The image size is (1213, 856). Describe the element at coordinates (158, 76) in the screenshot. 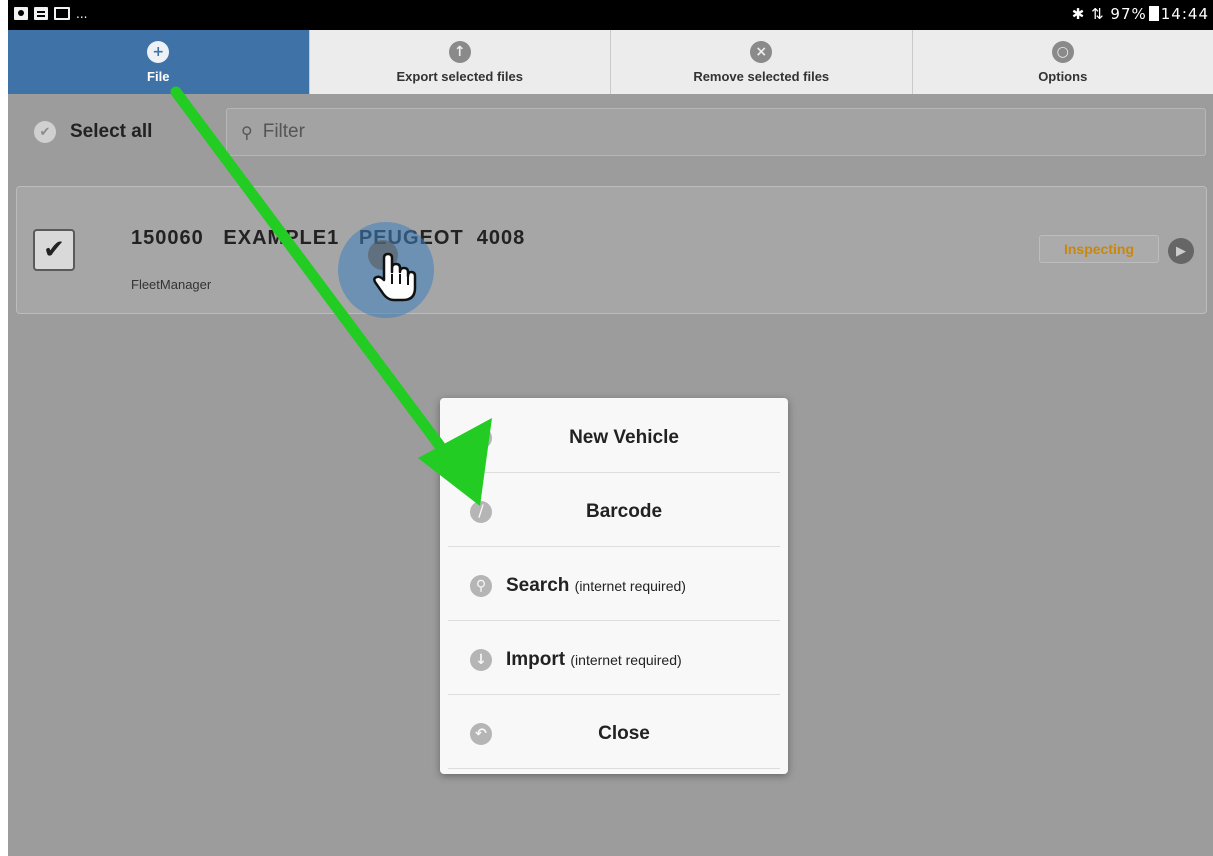

I see `file-button-label: File` at that location.